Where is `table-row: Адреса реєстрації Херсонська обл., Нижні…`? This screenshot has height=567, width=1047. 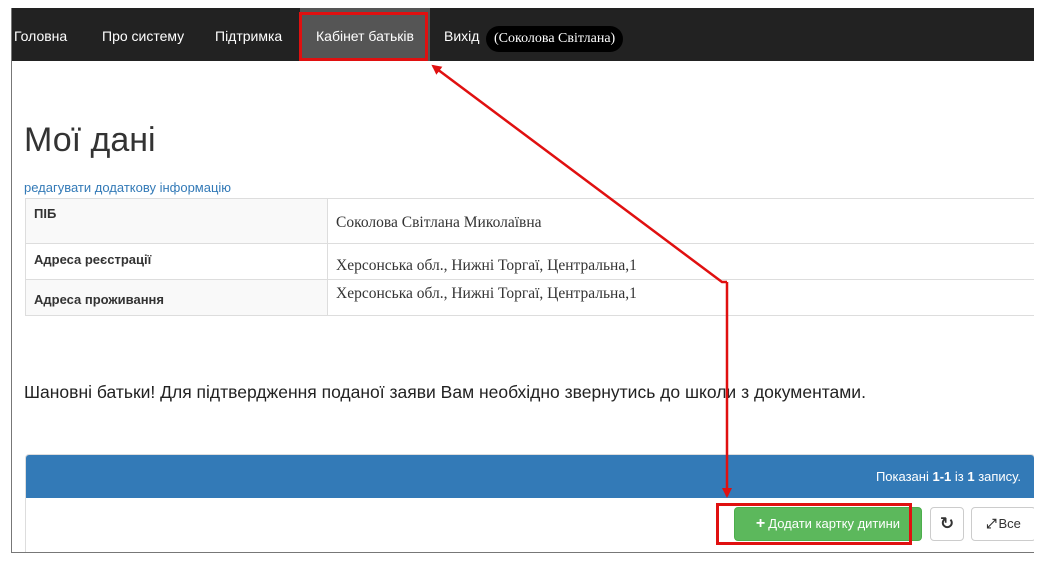
table-row: Адреса реєстрації Херсонська обл., Нижні… is located at coordinates (529, 261).